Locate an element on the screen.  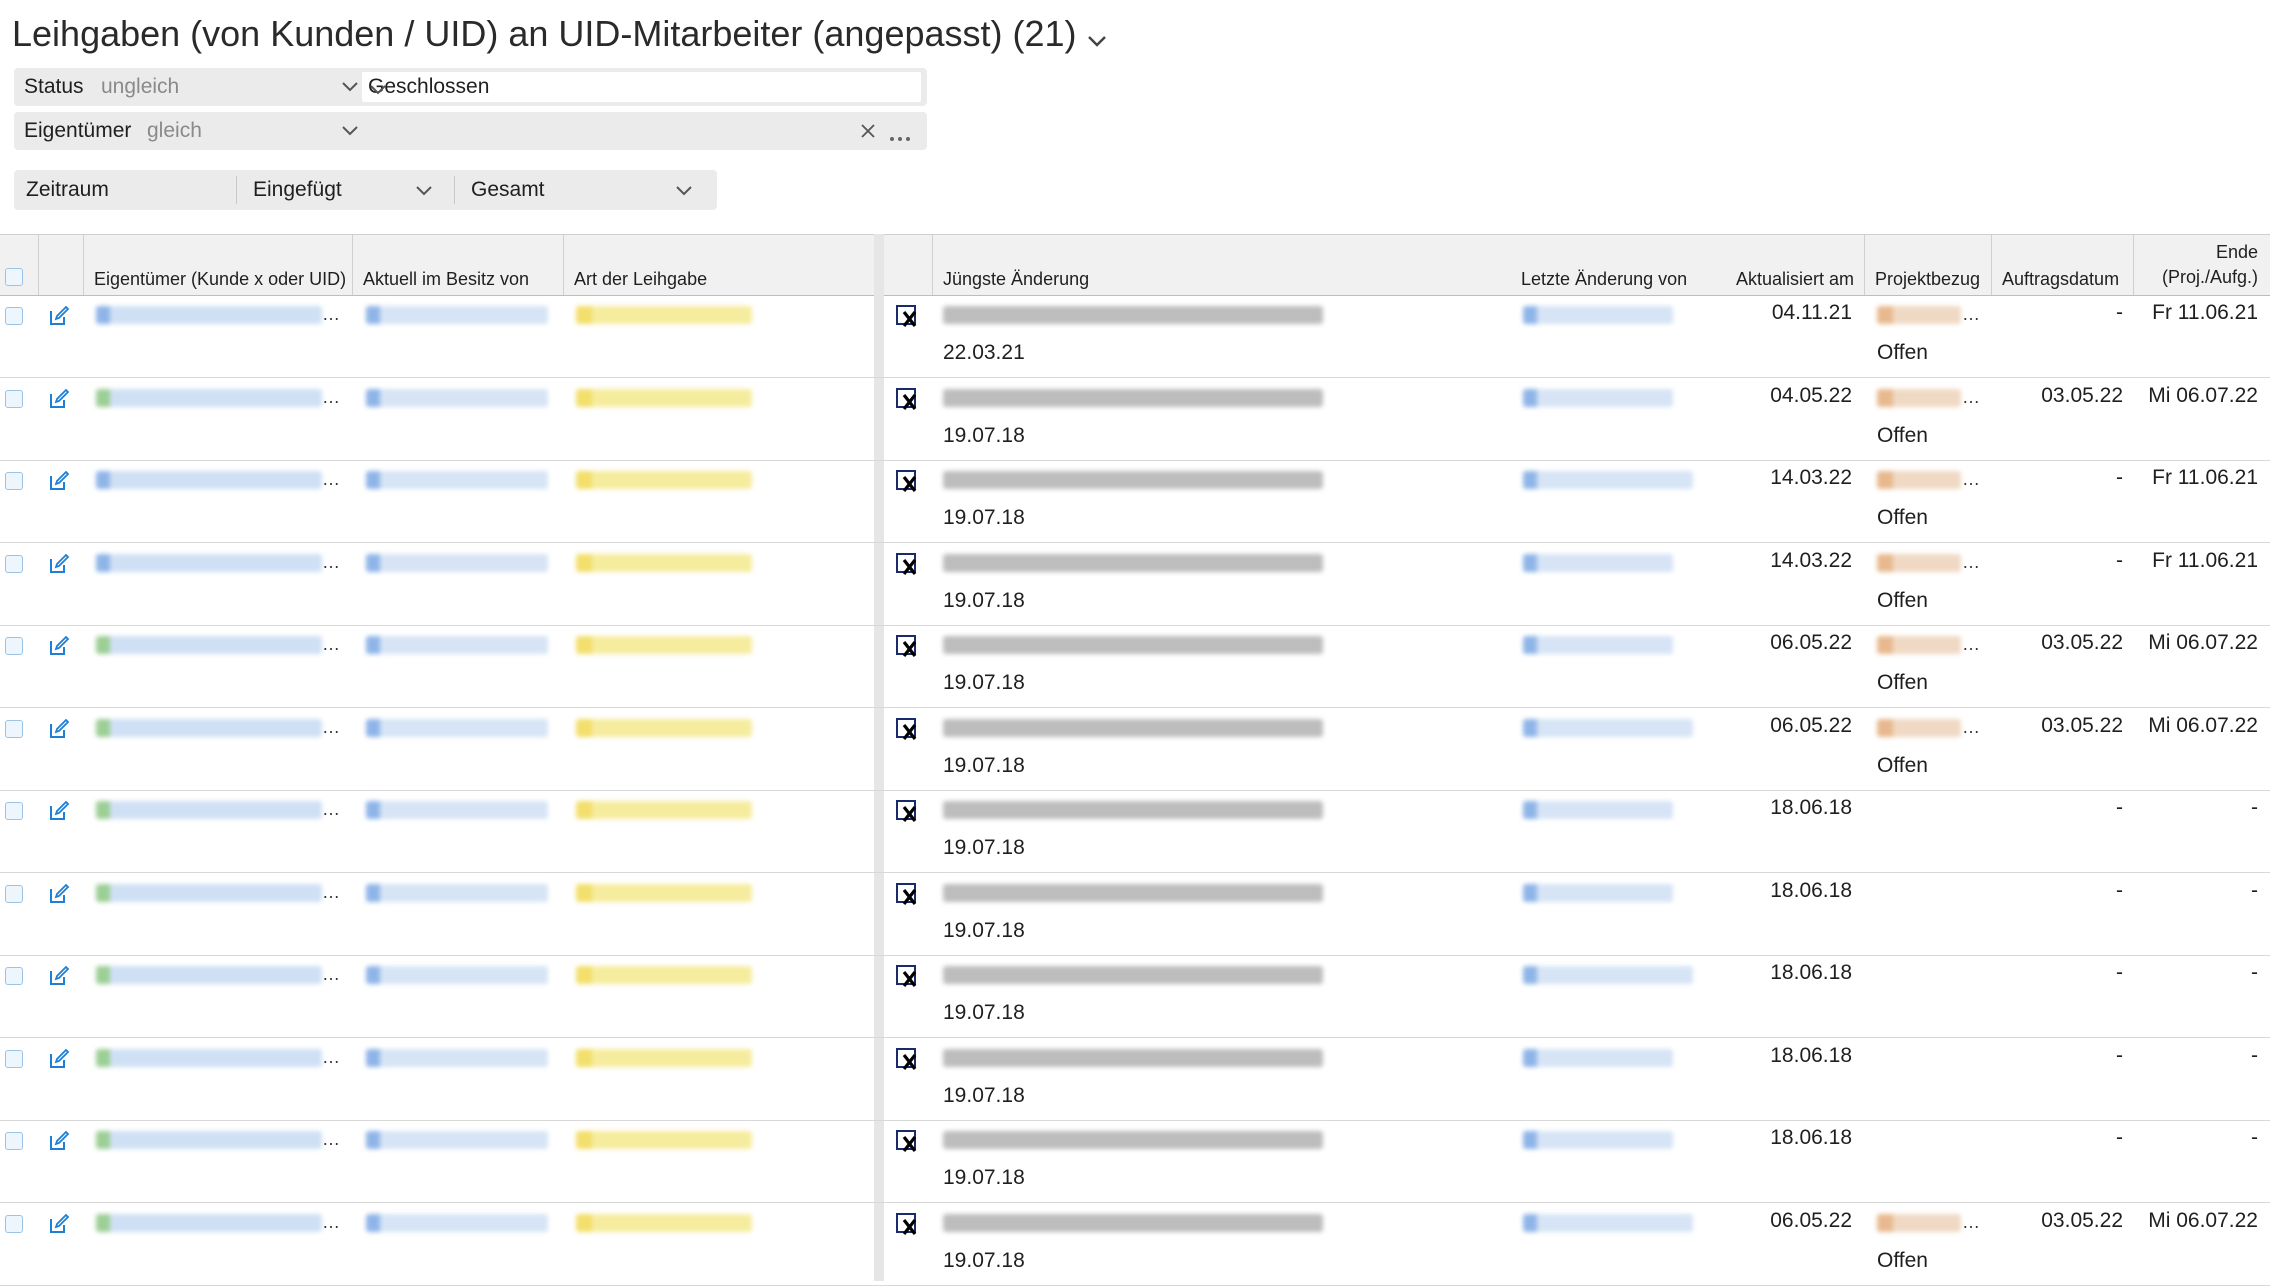
col-header-project: Projektbezug is located at coordinates (1927, 279).